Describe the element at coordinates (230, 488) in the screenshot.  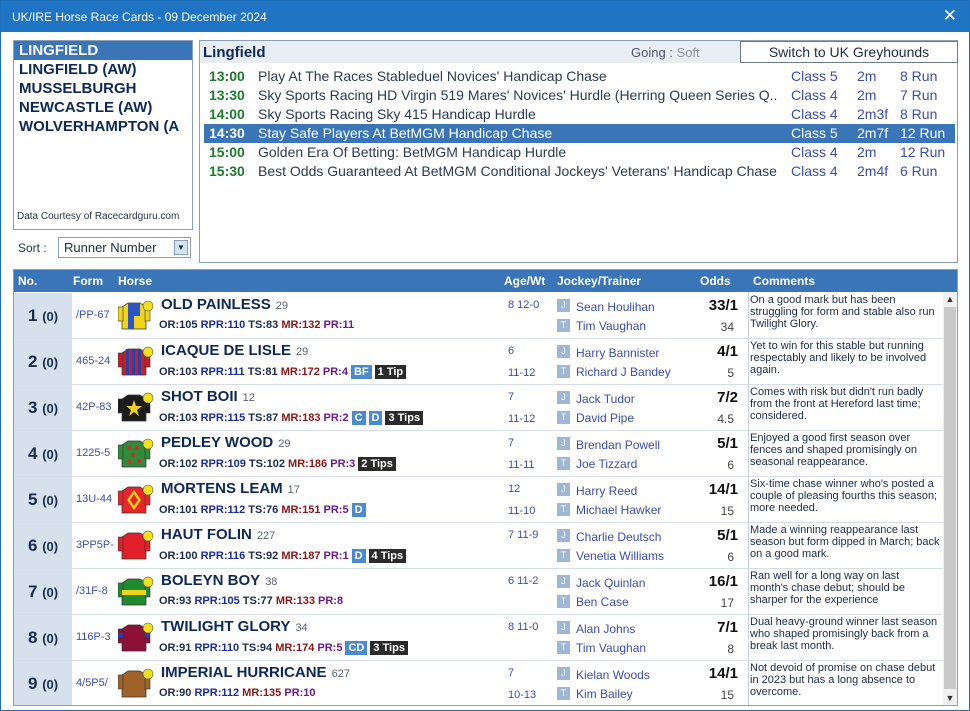
I see `horse-name: MORTENS LEAM 17` at that location.